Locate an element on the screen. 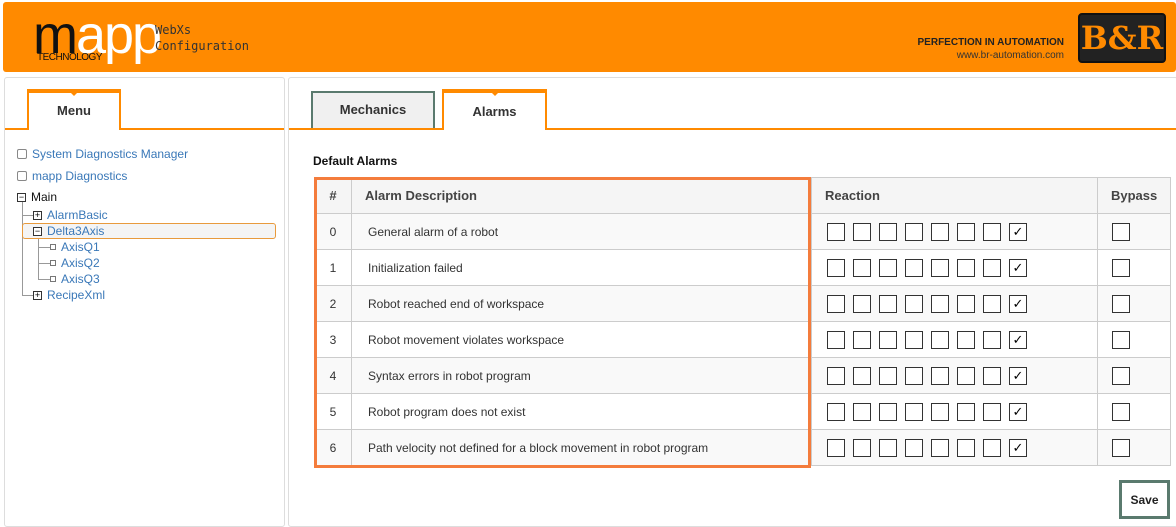  alarm-description: Robot program does not exist is located at coordinates (581, 411).